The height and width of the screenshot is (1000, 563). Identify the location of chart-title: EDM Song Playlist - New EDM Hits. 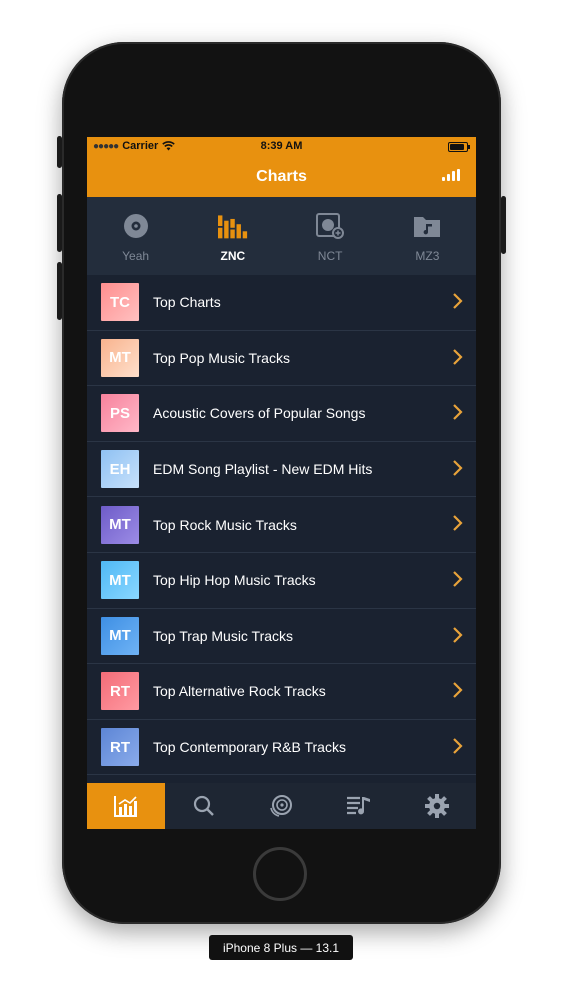
(263, 469).